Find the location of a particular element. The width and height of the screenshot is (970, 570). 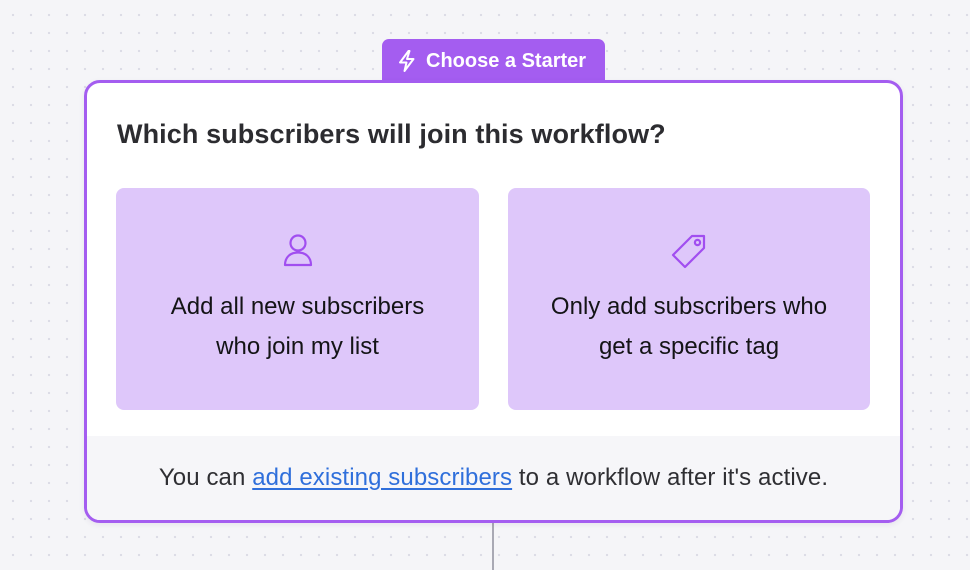

option-label-line: who join my list is located at coordinates (297, 346).